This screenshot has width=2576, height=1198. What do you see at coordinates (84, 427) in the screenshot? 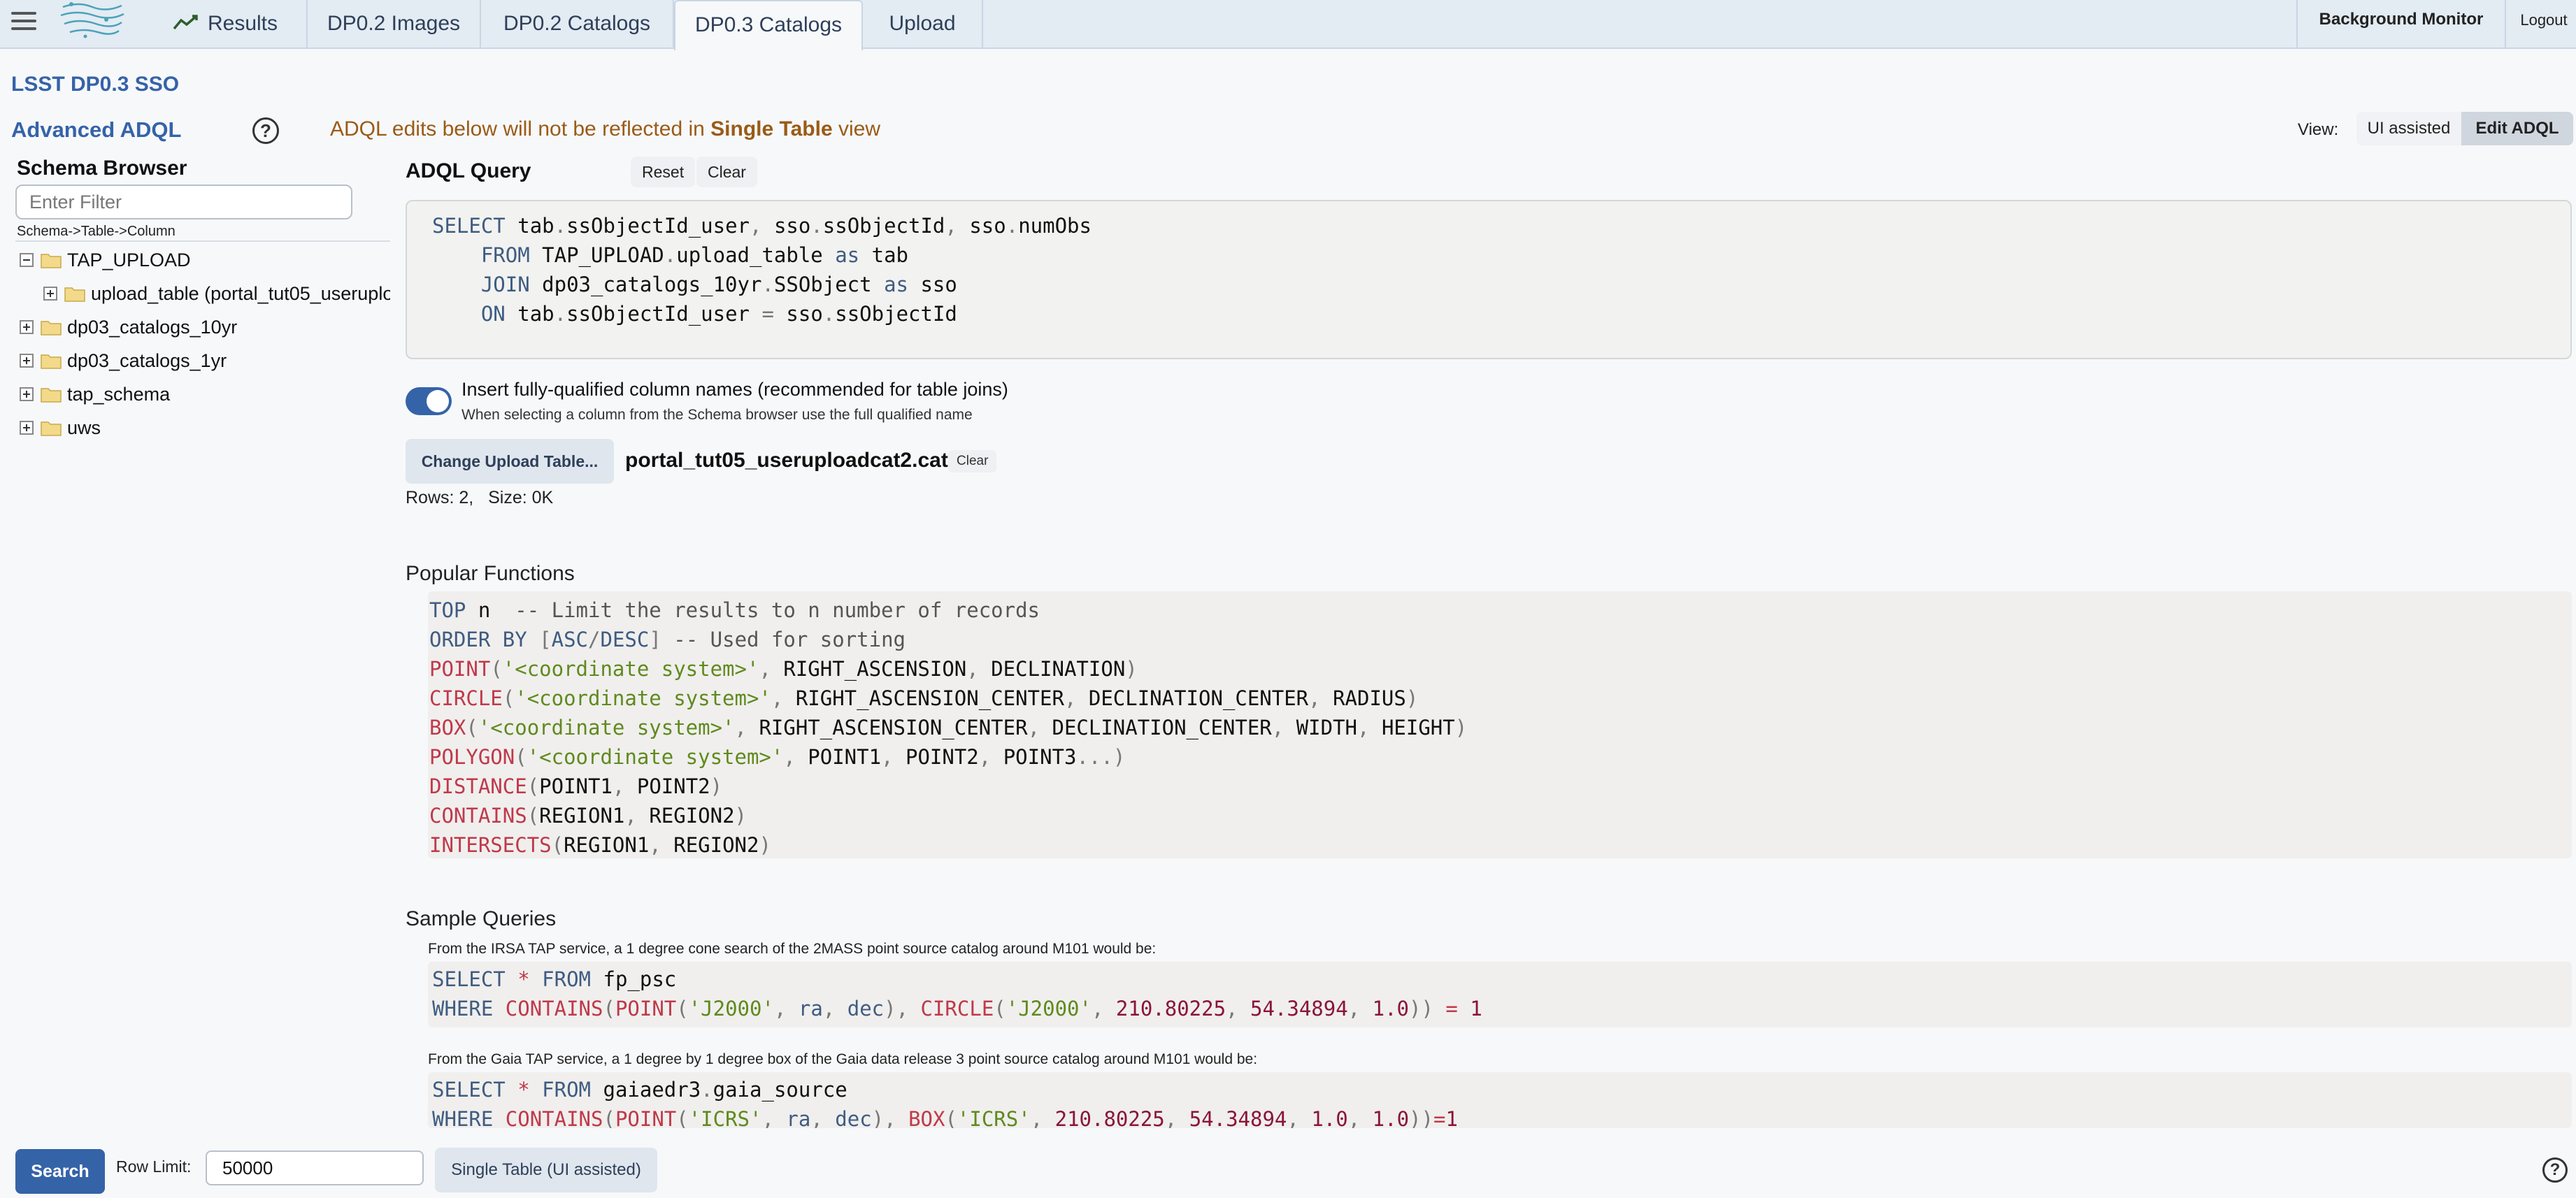
I see `tree-node-label: uws` at bounding box center [84, 427].